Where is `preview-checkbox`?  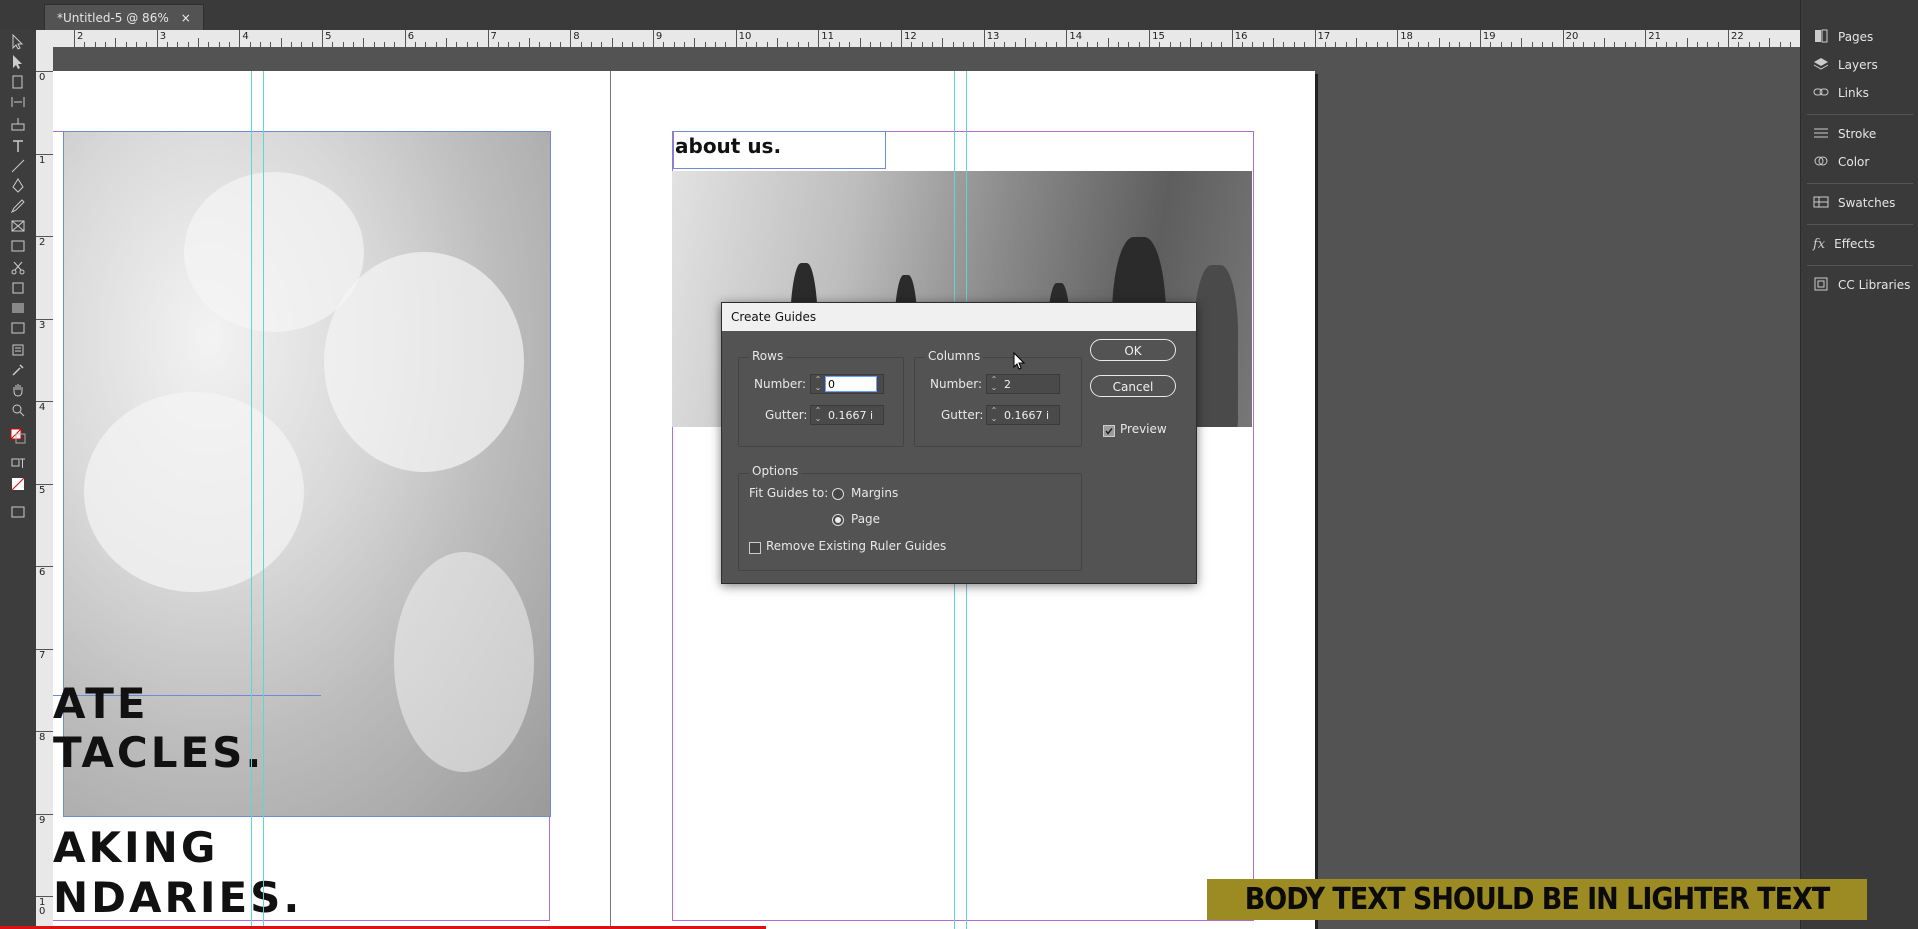 preview-checkbox is located at coordinates (1109, 431).